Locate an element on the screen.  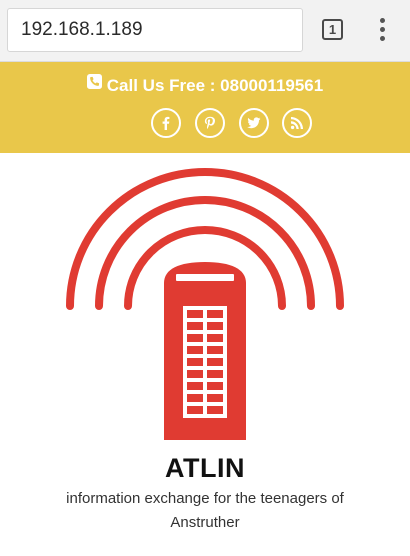
rss-link is located at coordinates (297, 123).